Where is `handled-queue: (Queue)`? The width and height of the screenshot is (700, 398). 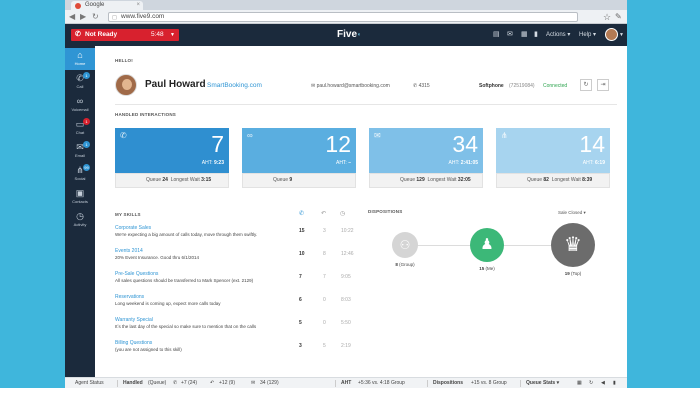
handled-queue: (Queue) is located at coordinates (157, 383).